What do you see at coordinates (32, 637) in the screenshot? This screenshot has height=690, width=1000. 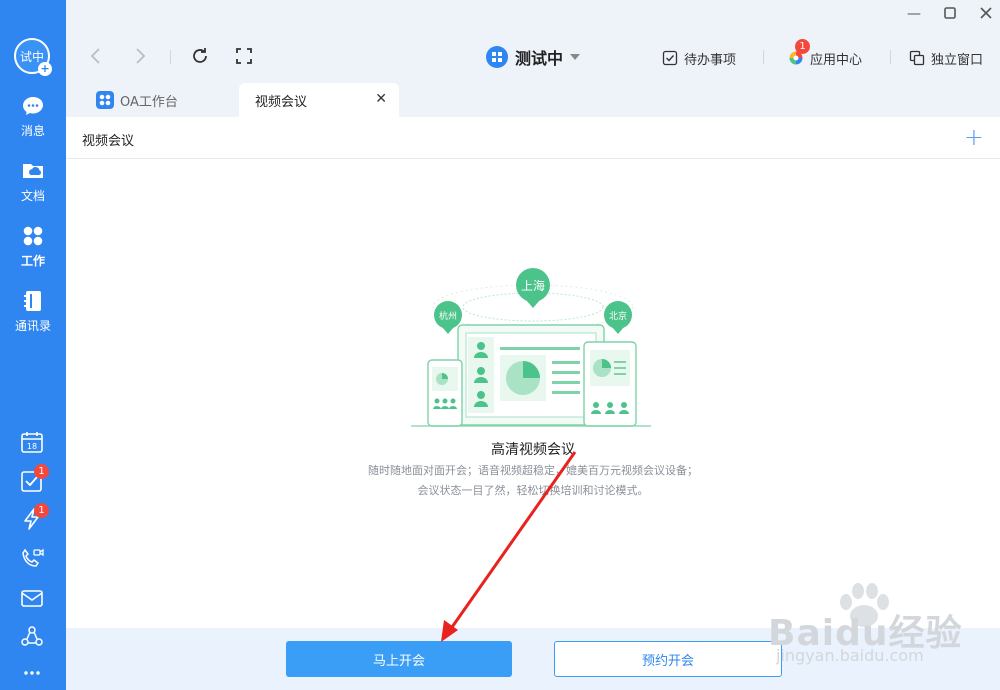 I see `share-nodes-icon` at bounding box center [32, 637].